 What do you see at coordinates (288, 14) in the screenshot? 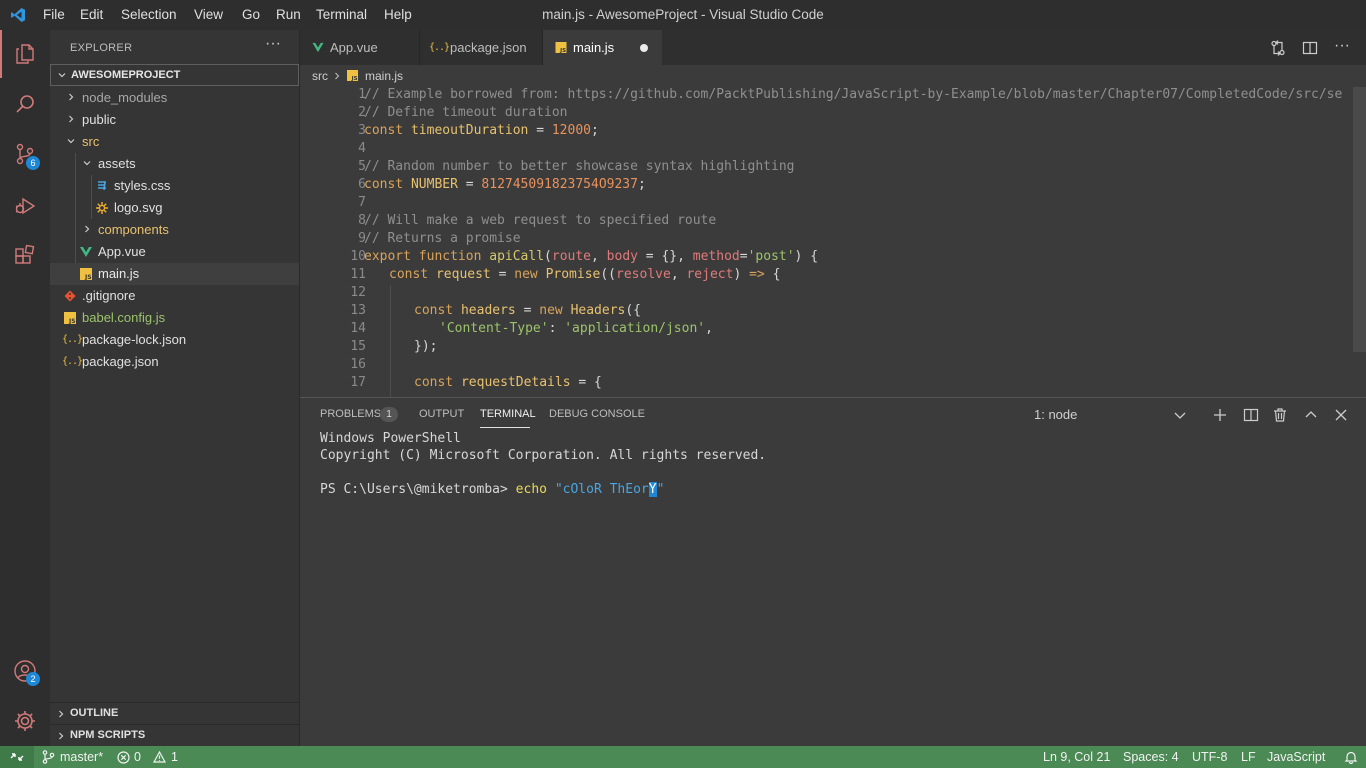
I see `menu-run: Run` at bounding box center [288, 14].